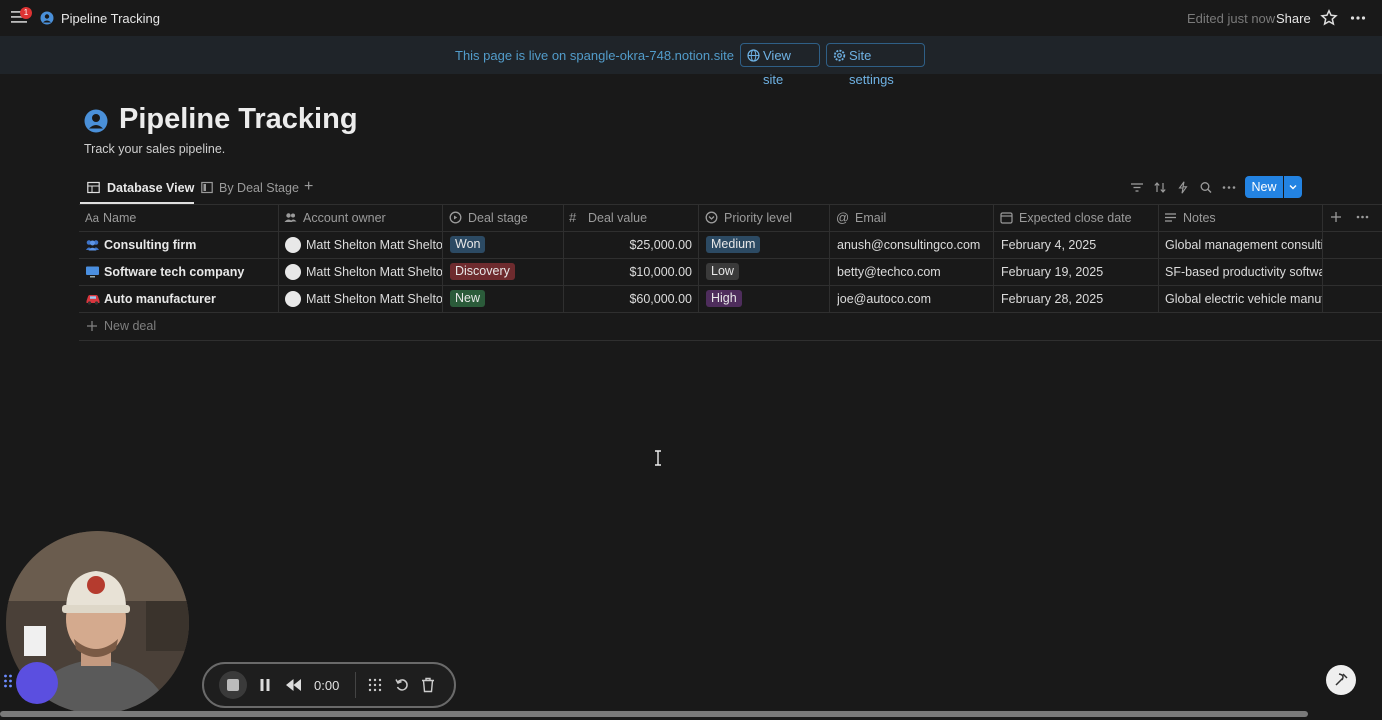 This screenshot has width=1382, height=720. Describe the element at coordinates (654, 714) in the screenshot. I see `horizontal-scrollbar` at that location.